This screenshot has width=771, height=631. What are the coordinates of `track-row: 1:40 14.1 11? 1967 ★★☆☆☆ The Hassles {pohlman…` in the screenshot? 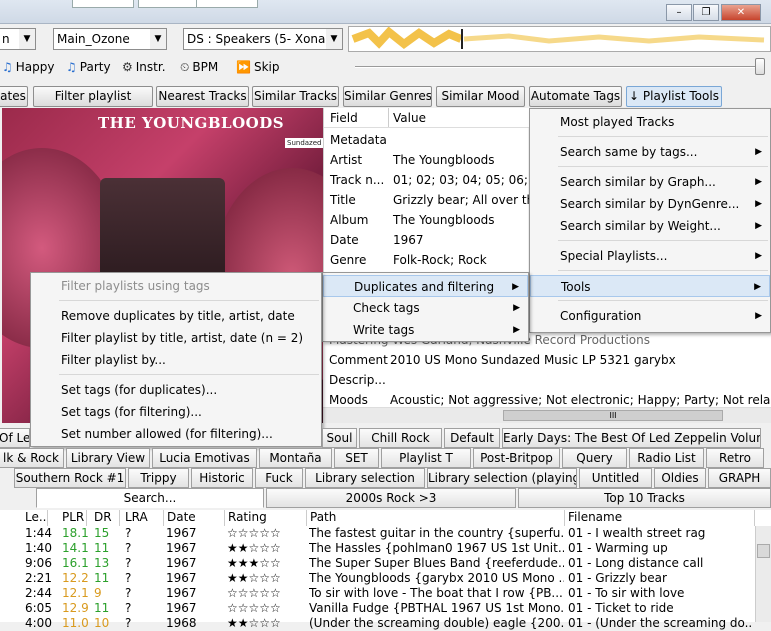 It's located at (377, 548).